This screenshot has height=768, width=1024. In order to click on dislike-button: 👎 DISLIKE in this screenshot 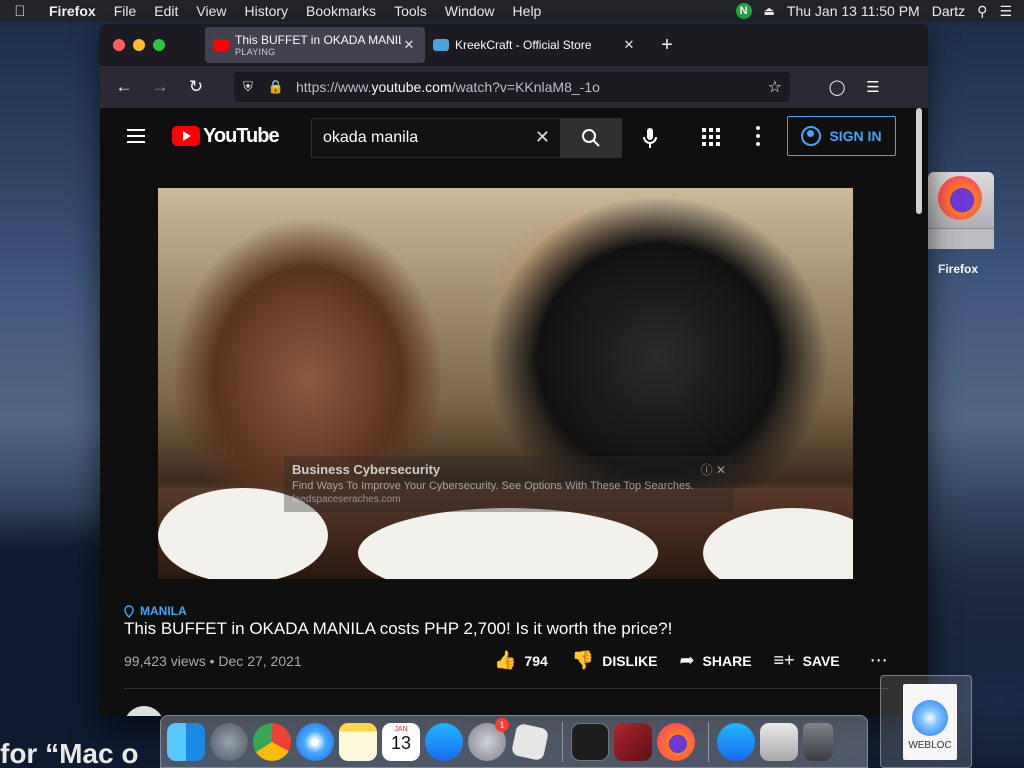, I will do `click(615, 660)`.